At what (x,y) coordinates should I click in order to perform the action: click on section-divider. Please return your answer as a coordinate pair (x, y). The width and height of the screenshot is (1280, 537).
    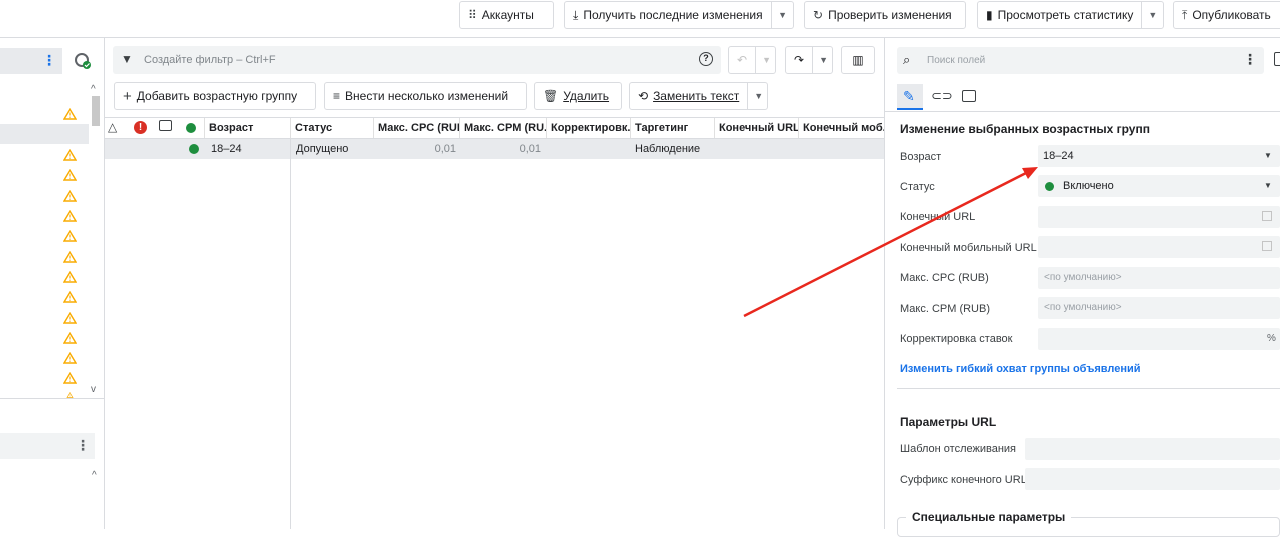
    Looking at the image, I should click on (1088, 388).